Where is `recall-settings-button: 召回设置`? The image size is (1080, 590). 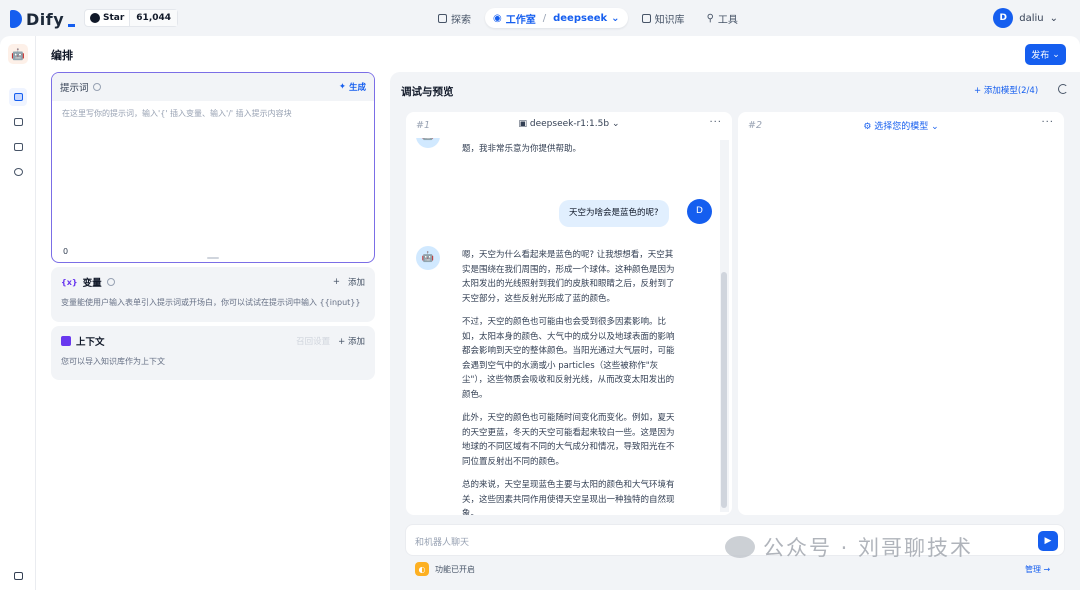 recall-settings-button: 召回设置 is located at coordinates (313, 341).